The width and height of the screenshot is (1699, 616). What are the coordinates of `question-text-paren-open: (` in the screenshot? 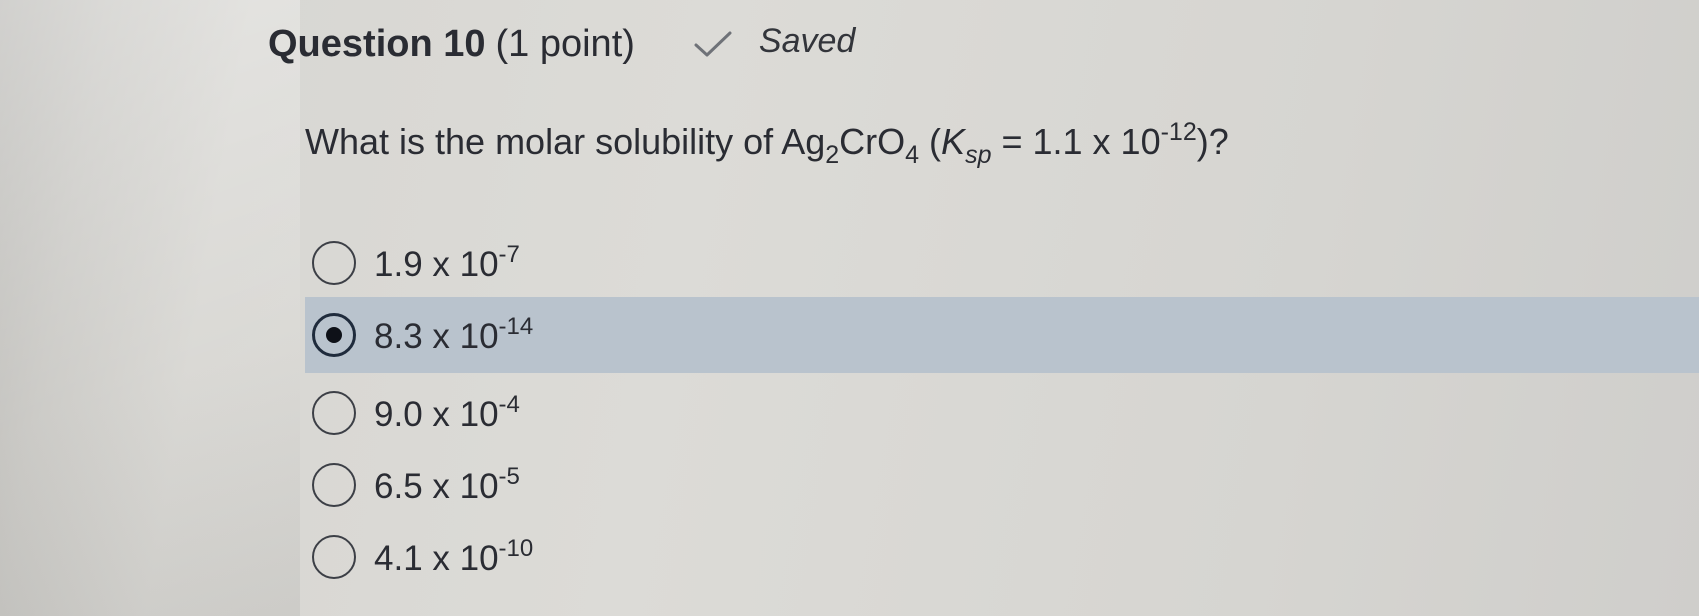 It's located at (930, 141).